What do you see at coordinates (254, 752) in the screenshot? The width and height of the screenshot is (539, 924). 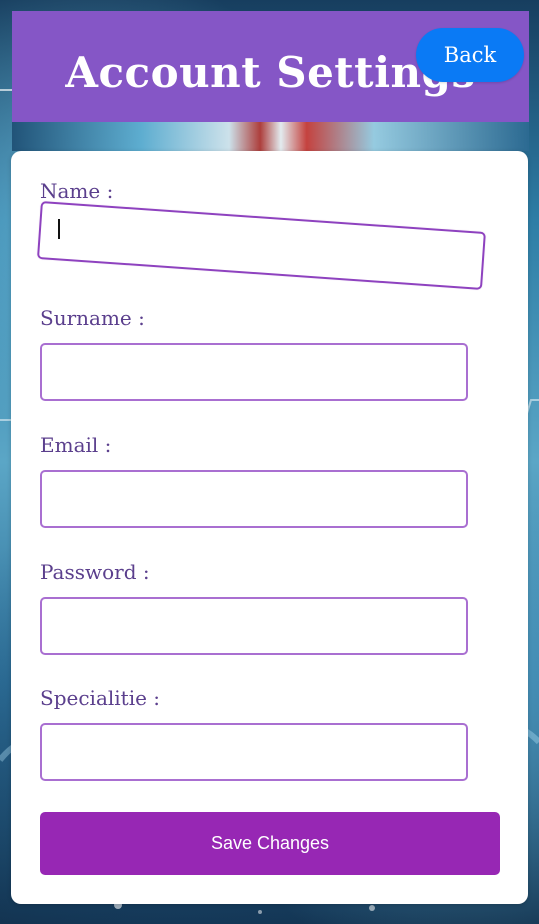 I see `speciality-input` at bounding box center [254, 752].